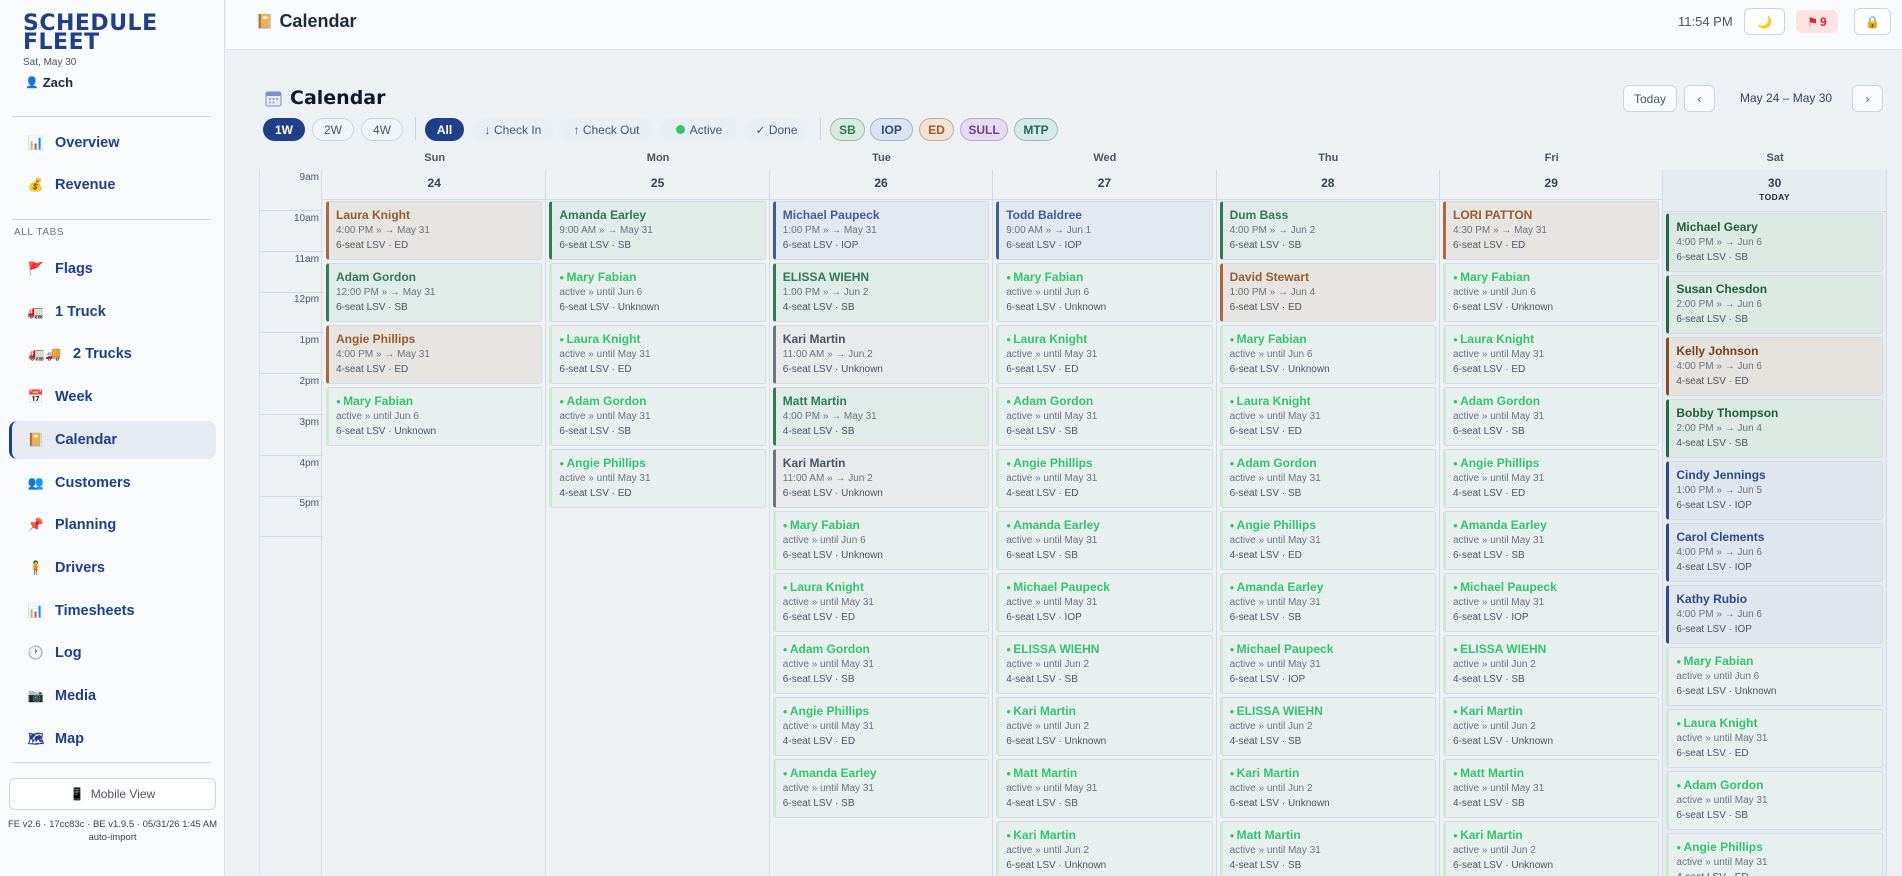 This screenshot has width=1902, height=876. Describe the element at coordinates (1867, 98) in the screenshot. I see `next-week-button: ›` at that location.